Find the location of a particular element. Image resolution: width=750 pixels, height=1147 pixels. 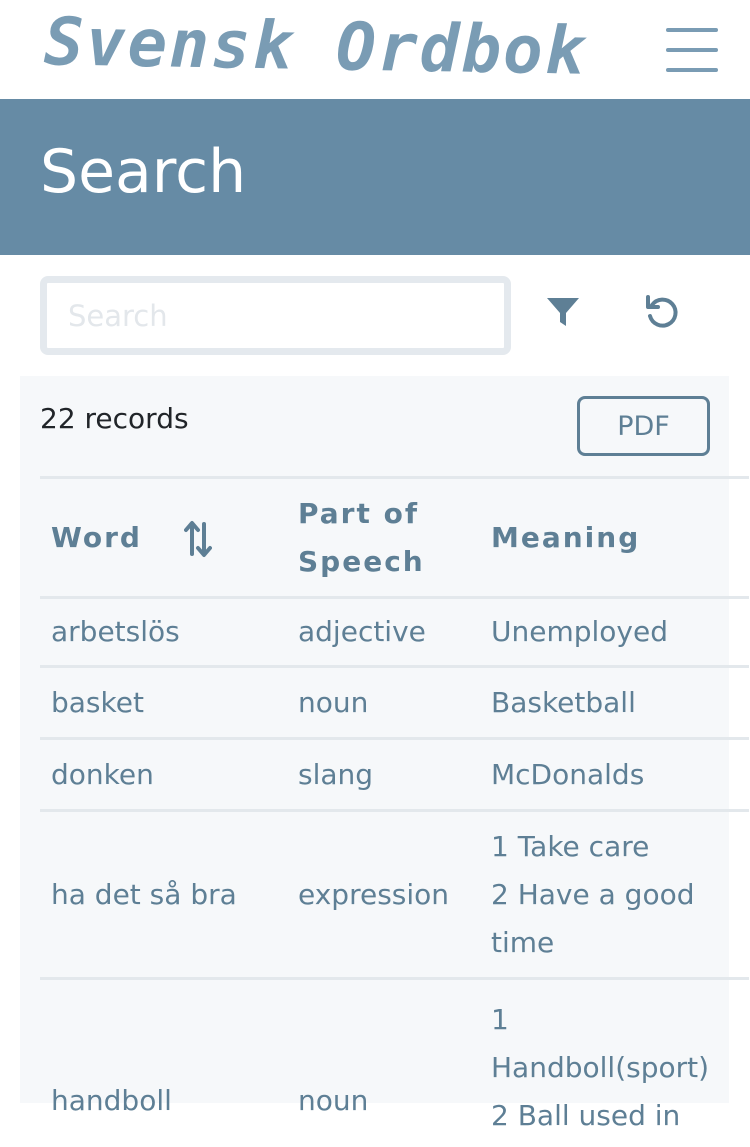

cell-part-of-speech: expression is located at coordinates (383, 894).